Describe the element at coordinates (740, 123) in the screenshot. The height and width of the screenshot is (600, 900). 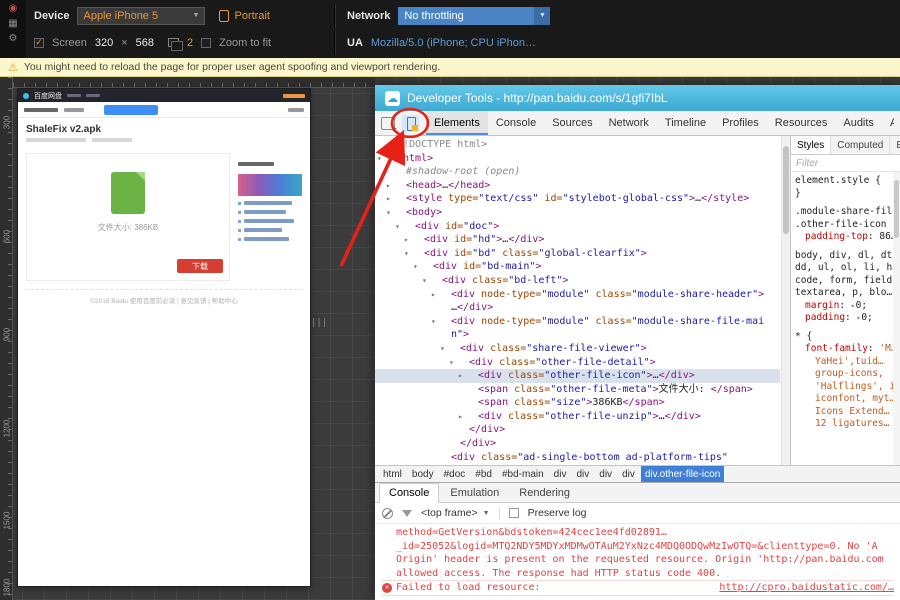
I see `devtools-tab-profiles: Profiles` at that location.